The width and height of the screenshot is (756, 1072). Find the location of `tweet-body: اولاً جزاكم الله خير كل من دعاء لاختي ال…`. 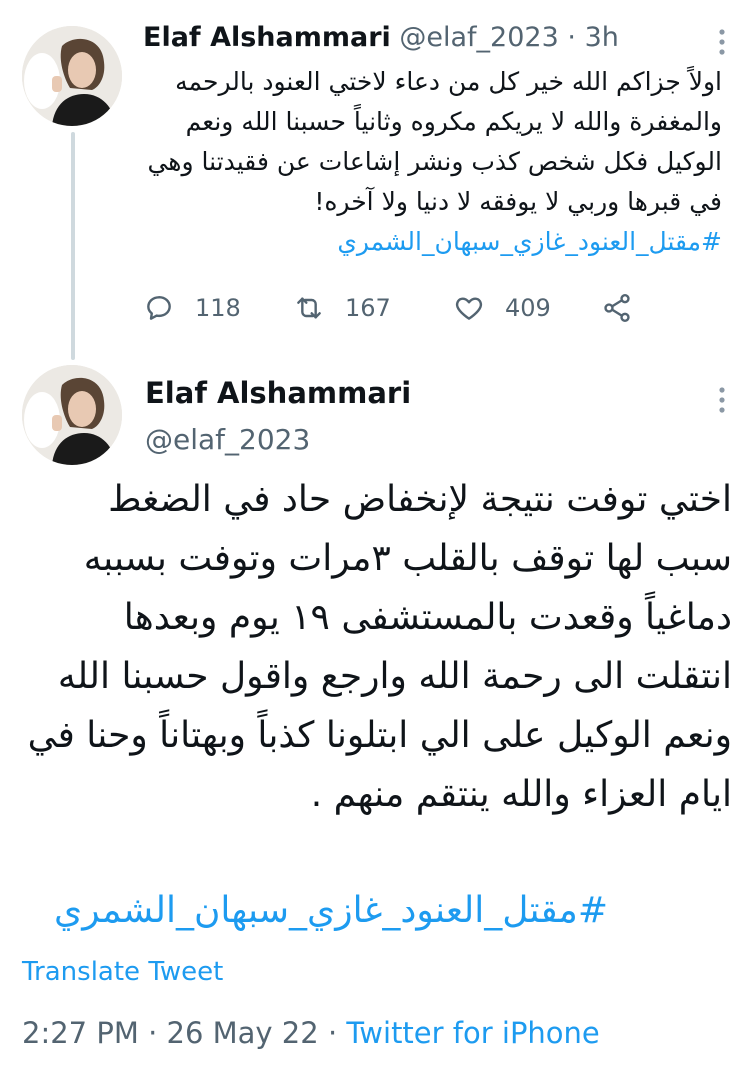

tweet-body: اولاً جزاكم الله خير كل من دعاء لاختي ال… is located at coordinates (434, 141).